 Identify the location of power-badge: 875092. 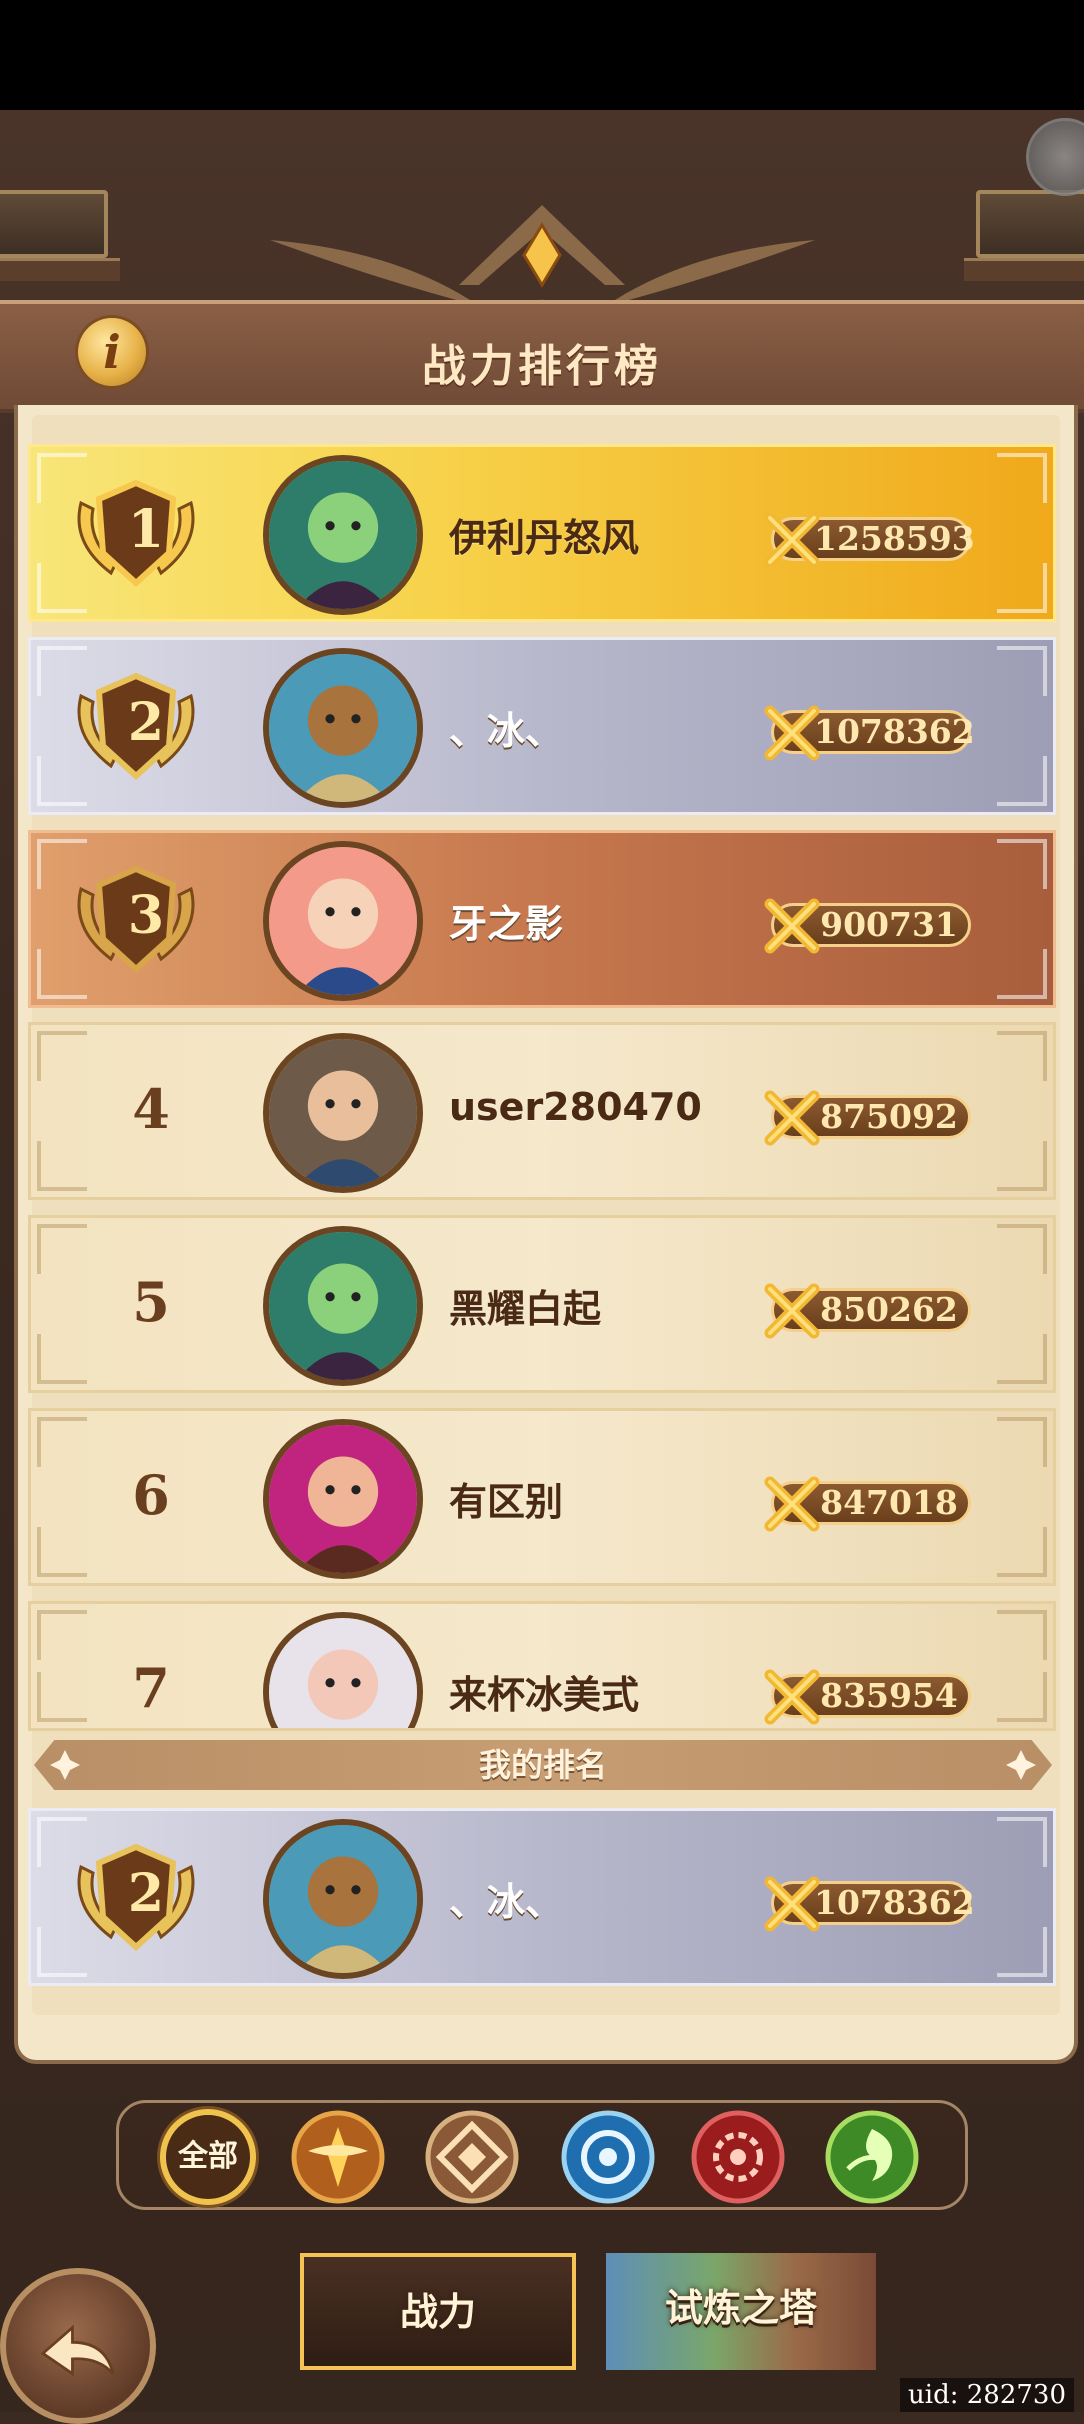
(867, 1118).